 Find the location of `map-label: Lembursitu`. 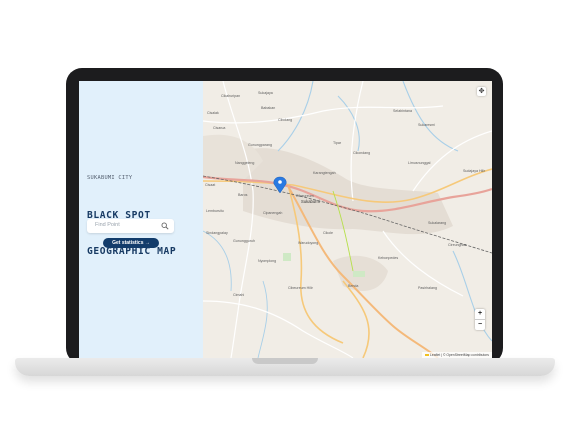

map-label: Lembursitu is located at coordinates (215, 211).